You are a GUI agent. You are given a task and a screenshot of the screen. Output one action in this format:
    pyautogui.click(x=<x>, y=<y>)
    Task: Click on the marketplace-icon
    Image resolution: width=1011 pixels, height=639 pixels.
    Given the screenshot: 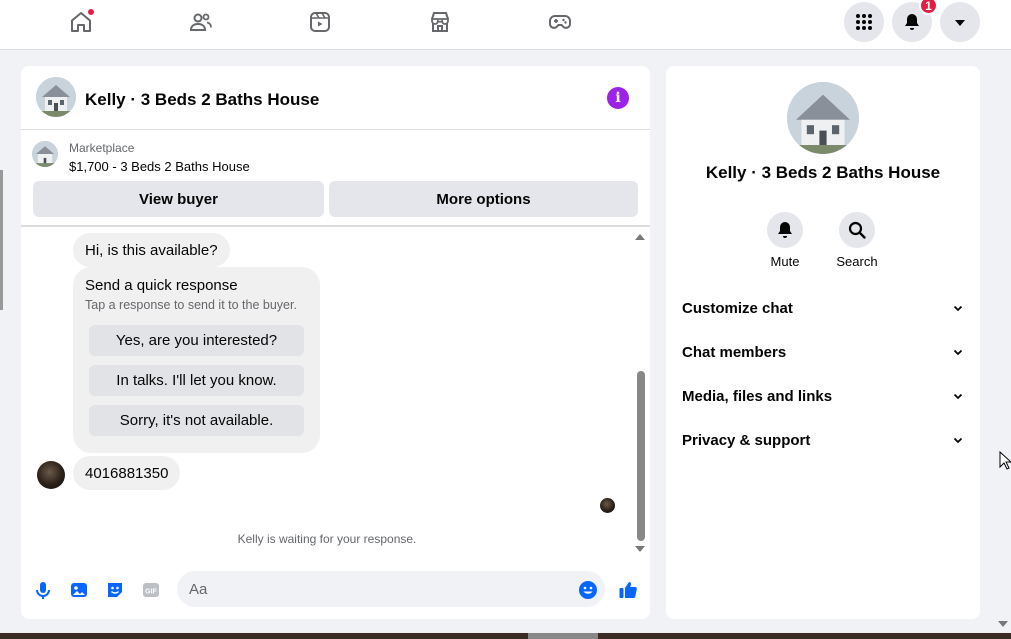 What is the action you would take?
    pyautogui.click(x=440, y=22)
    